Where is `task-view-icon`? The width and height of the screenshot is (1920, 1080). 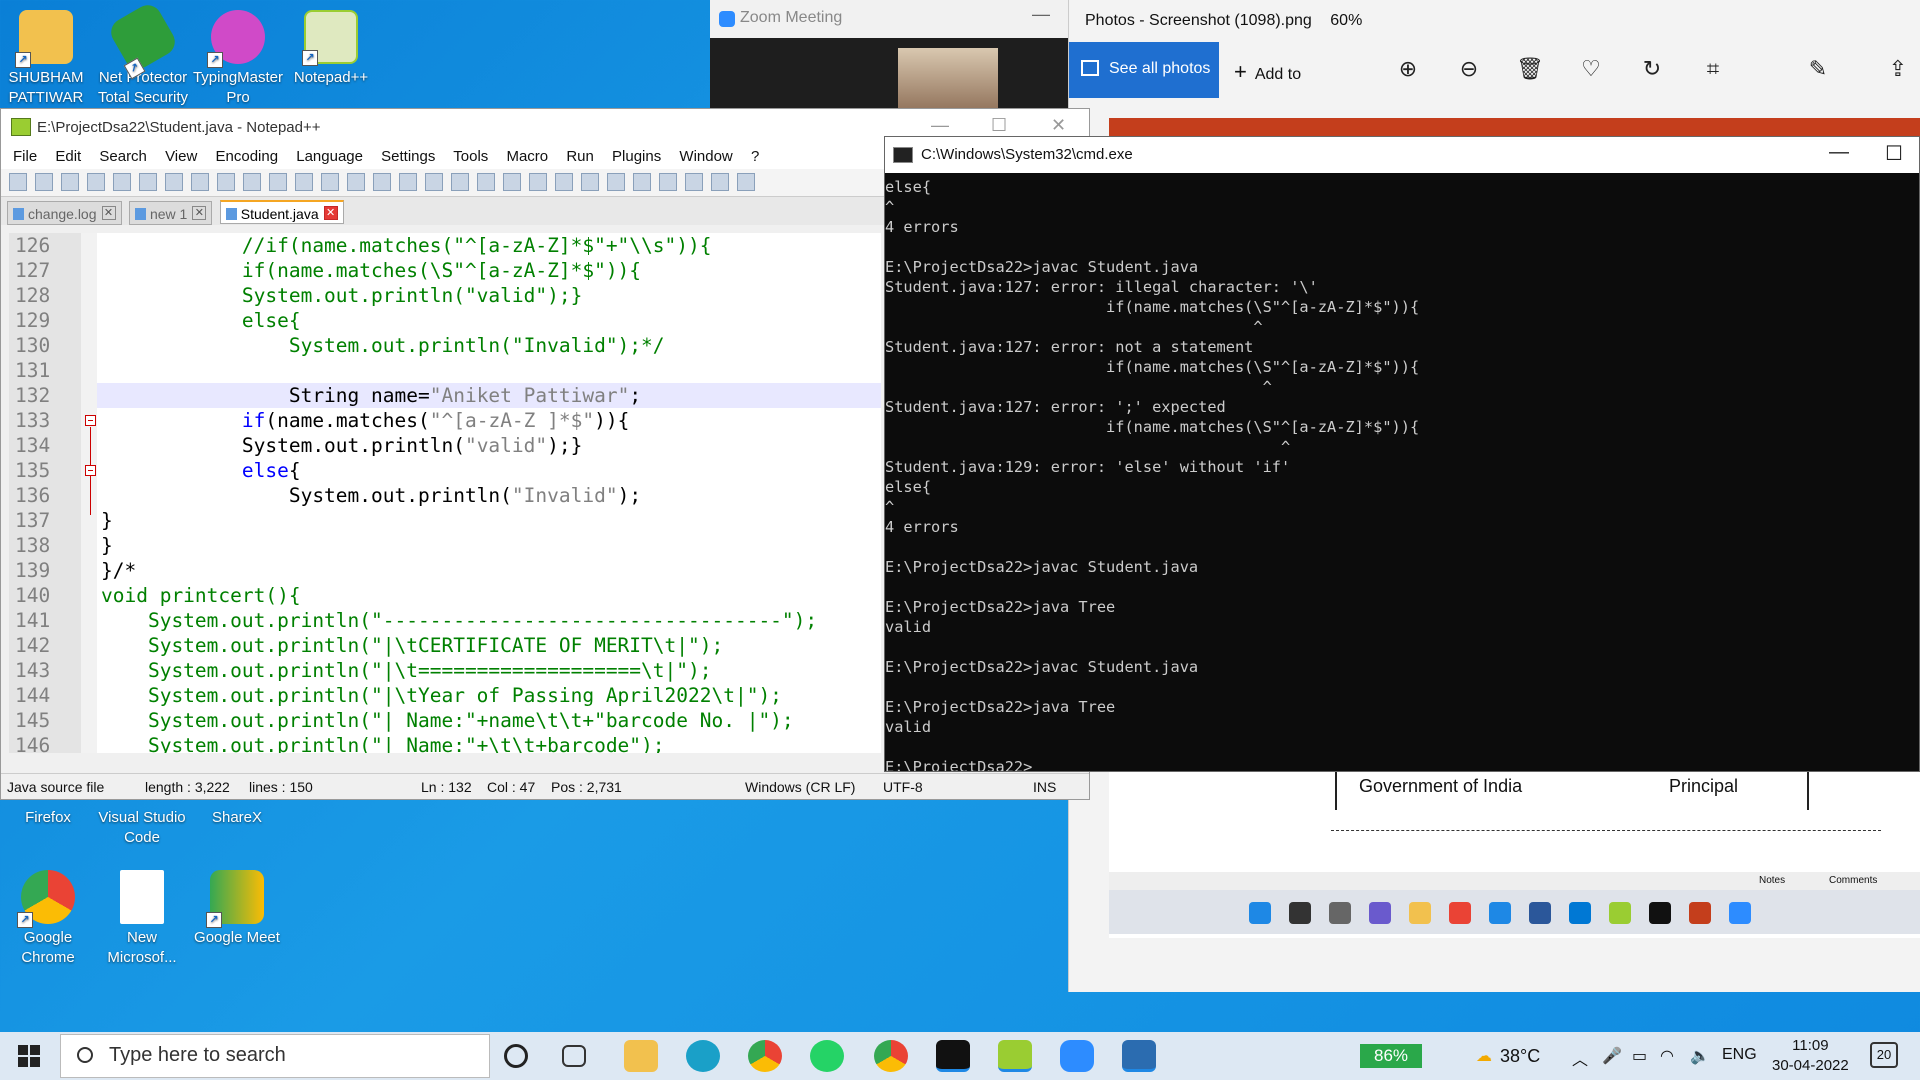 task-view-icon is located at coordinates (574, 1056).